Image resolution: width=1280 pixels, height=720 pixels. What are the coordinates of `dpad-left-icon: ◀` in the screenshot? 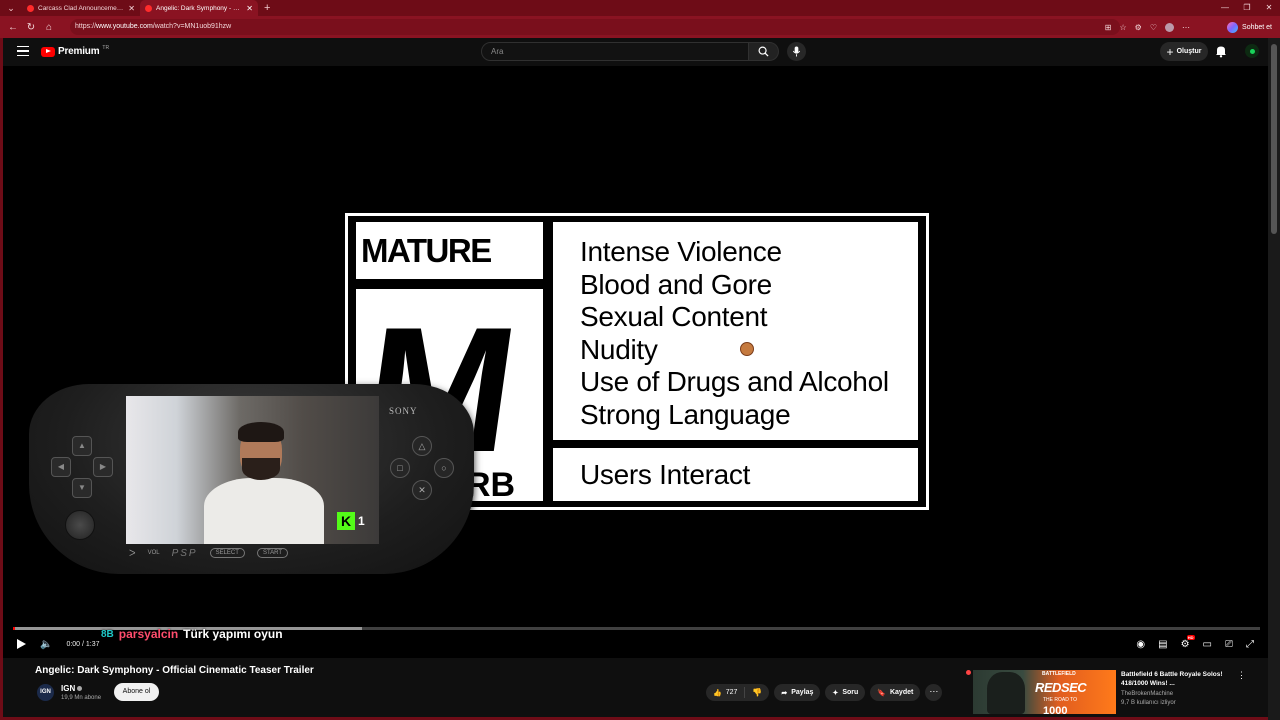 It's located at (61, 467).